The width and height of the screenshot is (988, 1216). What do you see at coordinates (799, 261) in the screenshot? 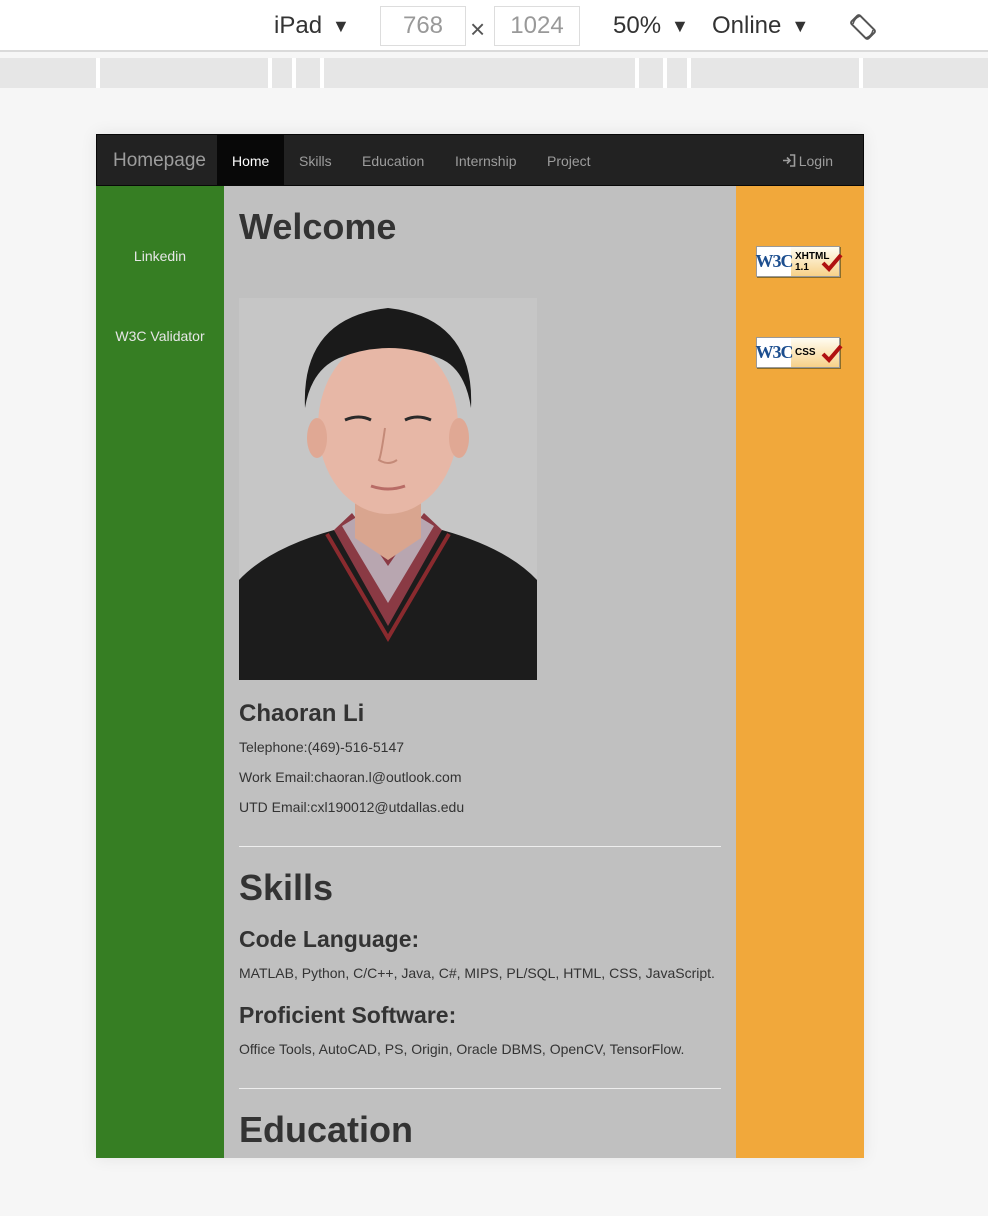
I see `w3c-xhtml-badge: W3C XHTML 1.1` at bounding box center [799, 261].